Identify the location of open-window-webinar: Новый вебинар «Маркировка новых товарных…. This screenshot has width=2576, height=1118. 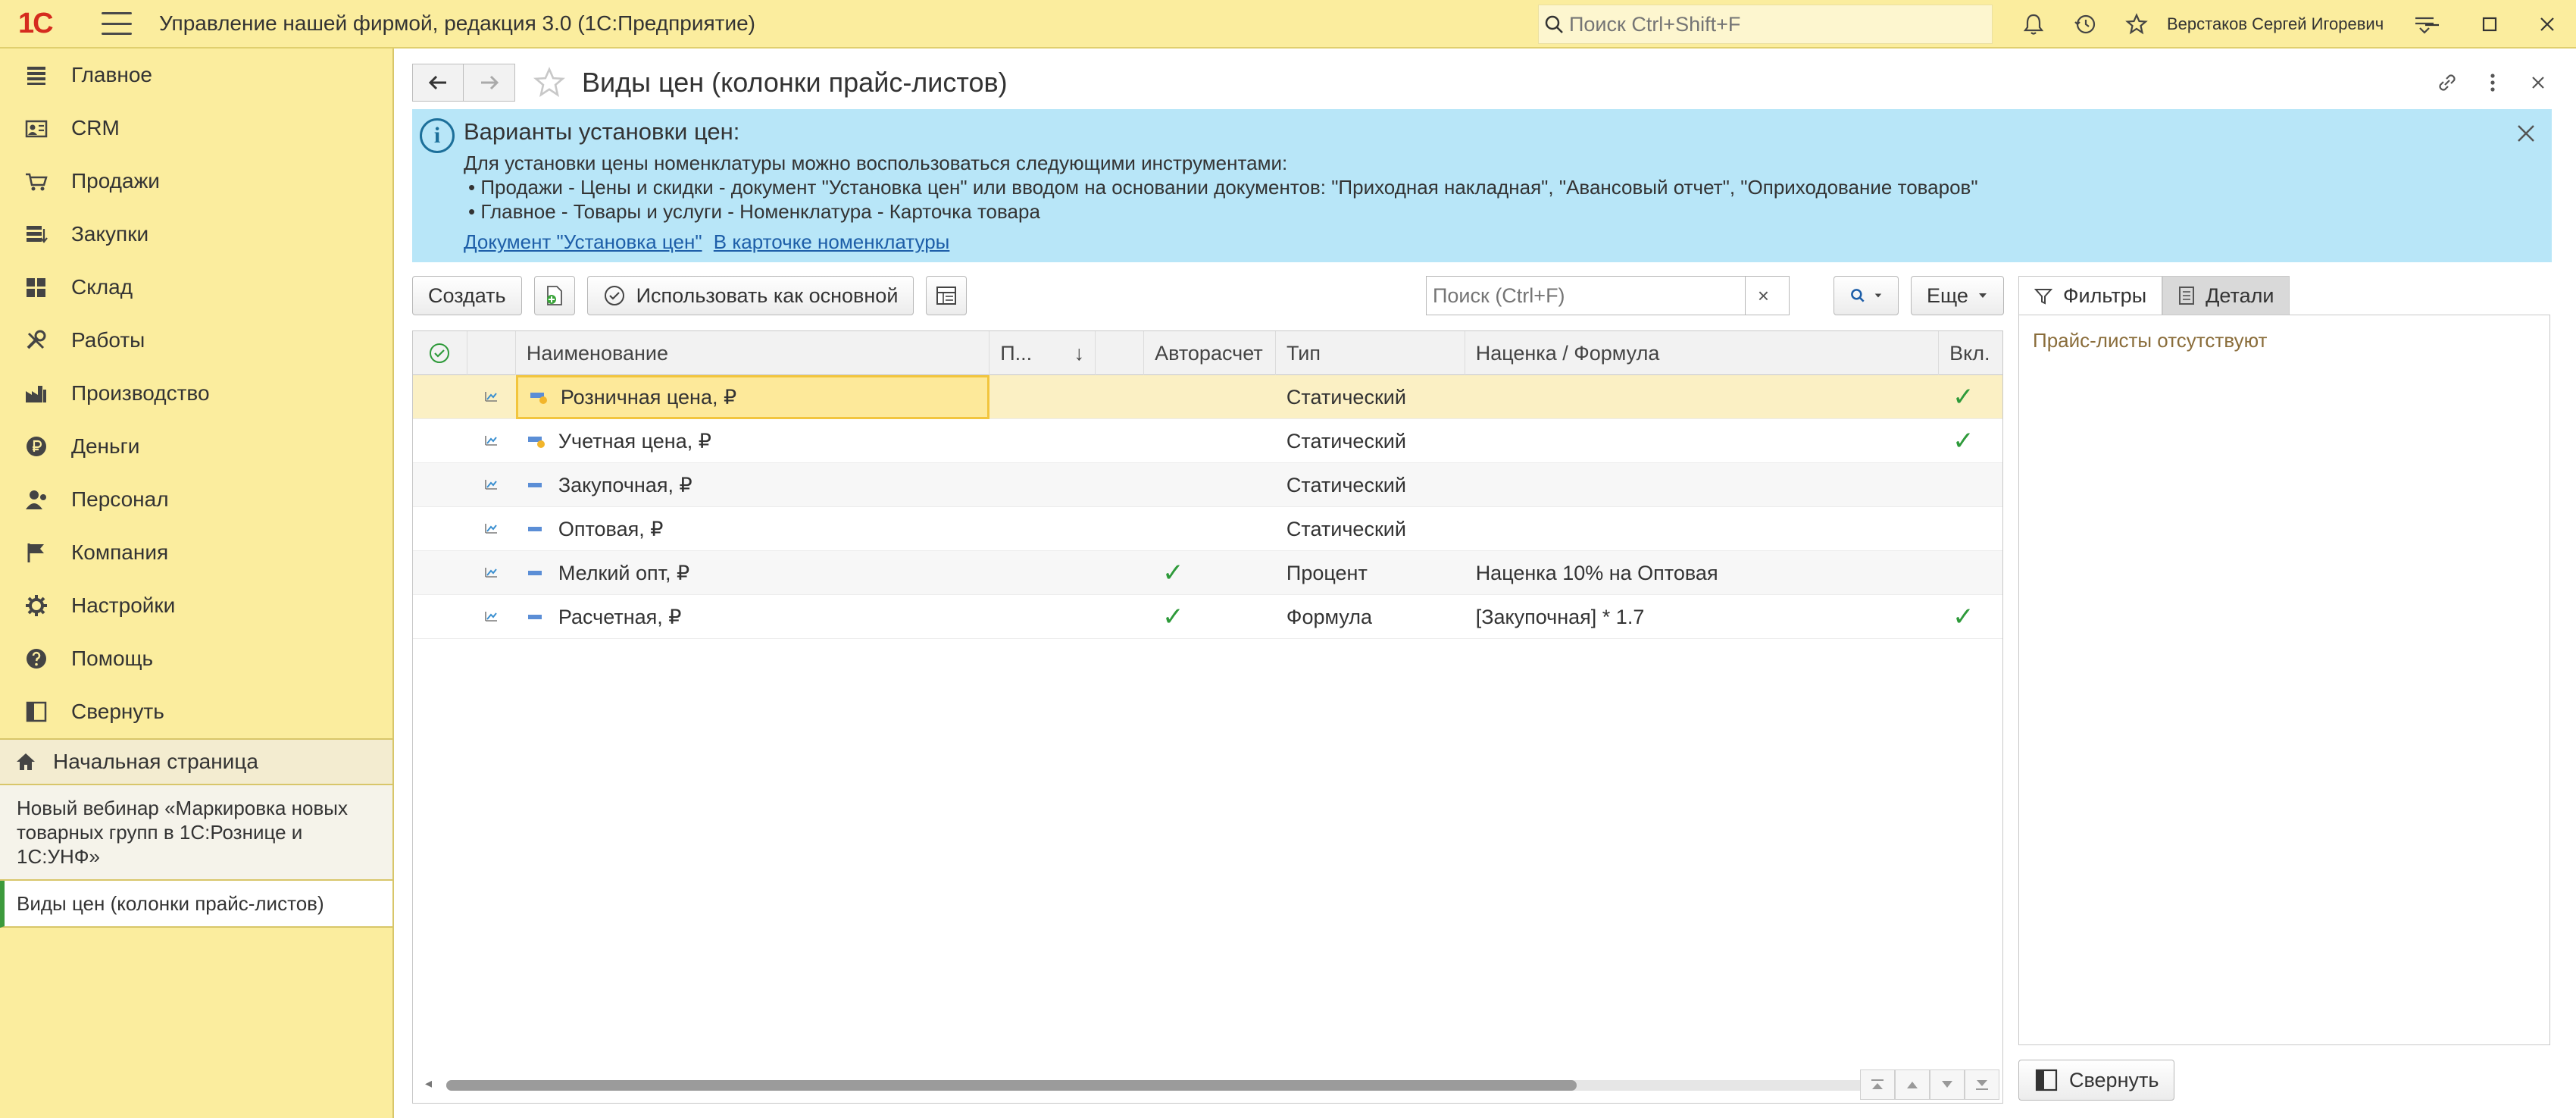
(196, 833).